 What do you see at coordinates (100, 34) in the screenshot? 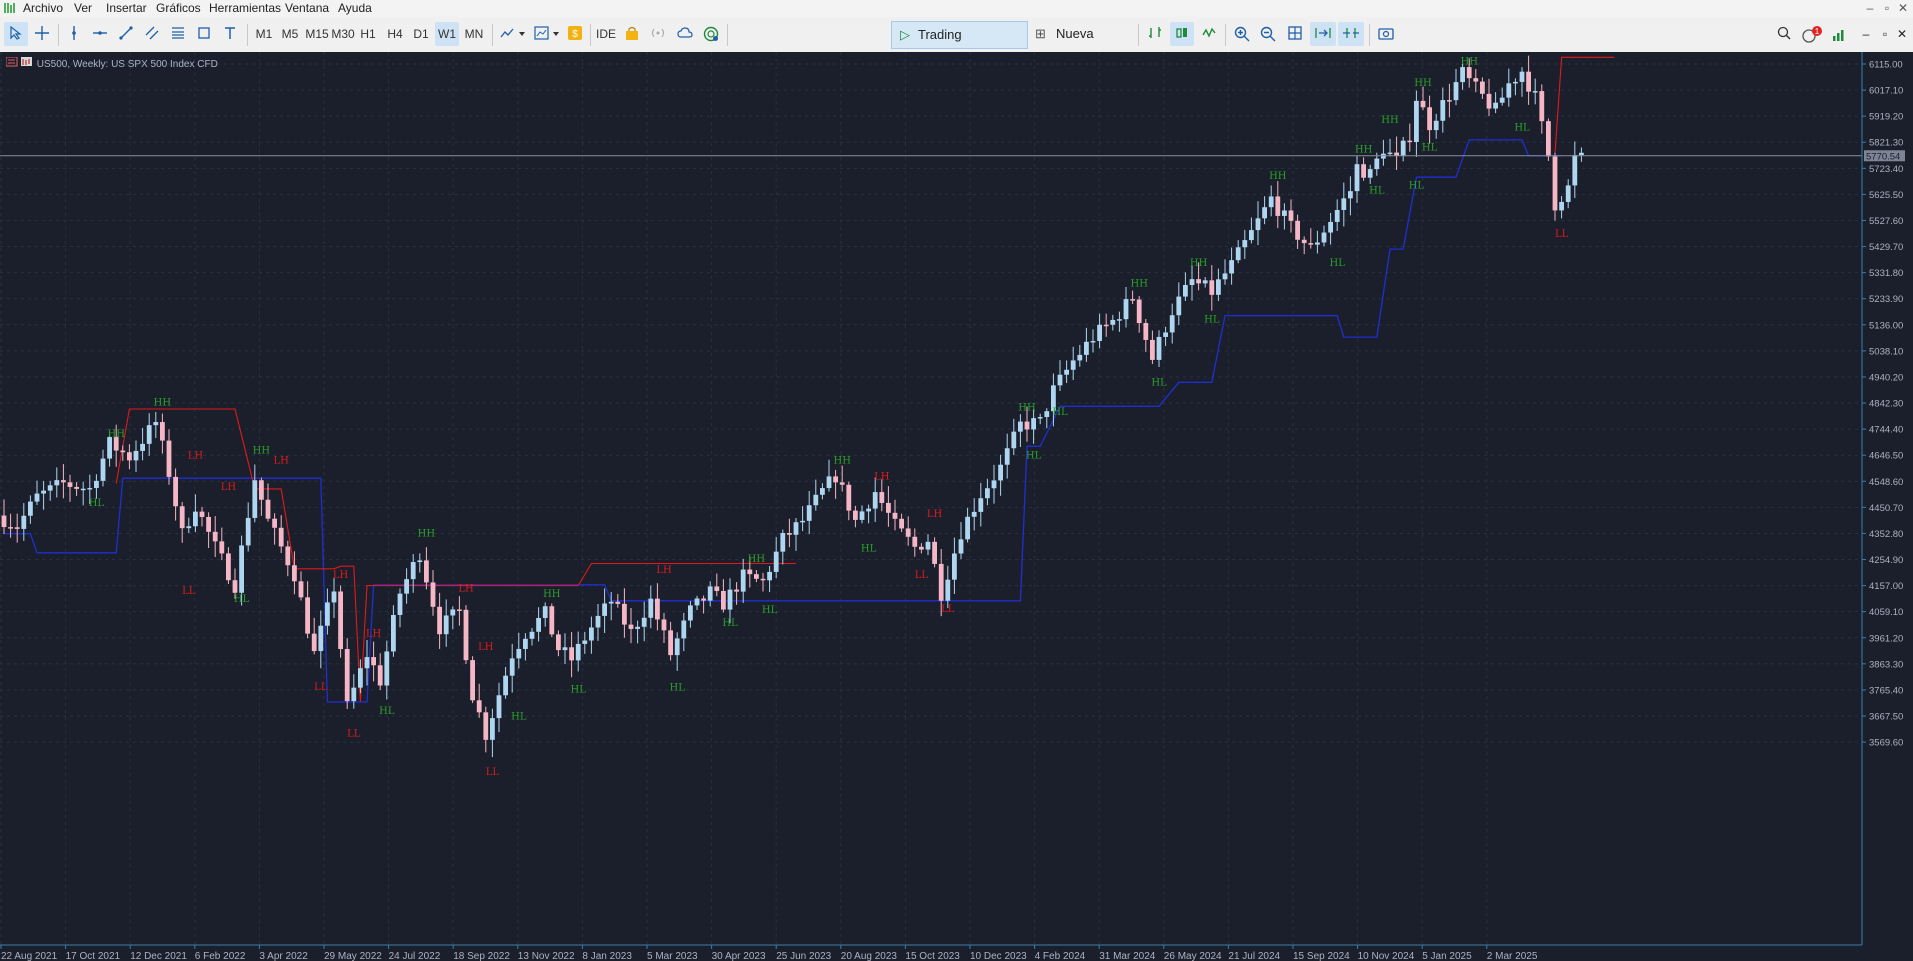
I see `horizontal-line-tool-icon` at bounding box center [100, 34].